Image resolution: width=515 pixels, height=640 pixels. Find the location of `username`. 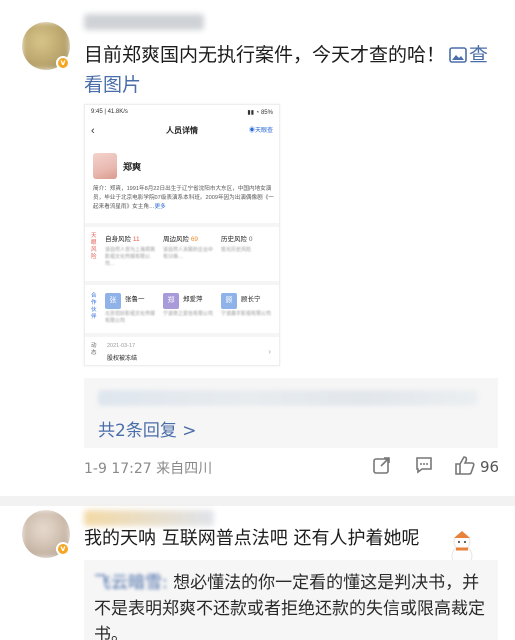

username is located at coordinates (144, 22).